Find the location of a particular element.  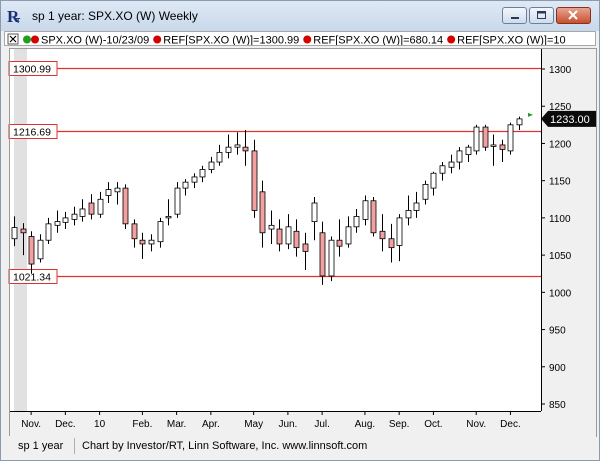

x-tick-label: Oct. is located at coordinates (433, 424).